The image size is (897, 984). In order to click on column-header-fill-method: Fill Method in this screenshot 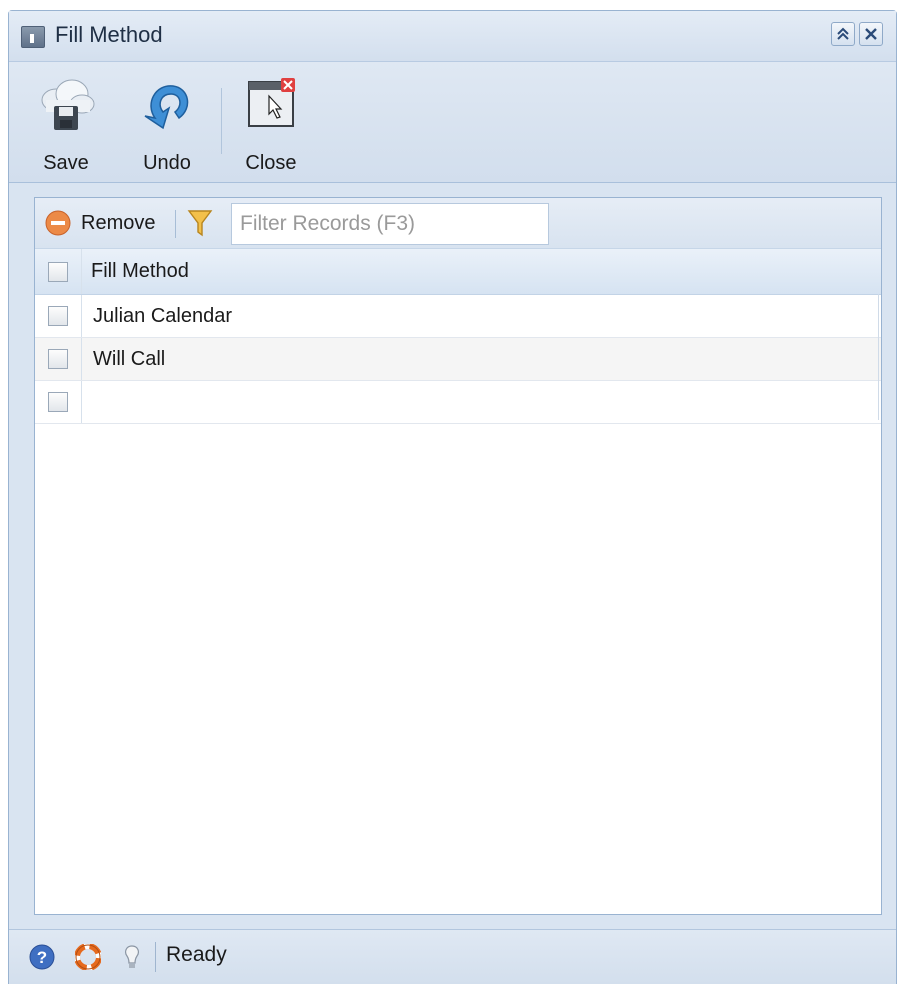, I will do `click(140, 271)`.